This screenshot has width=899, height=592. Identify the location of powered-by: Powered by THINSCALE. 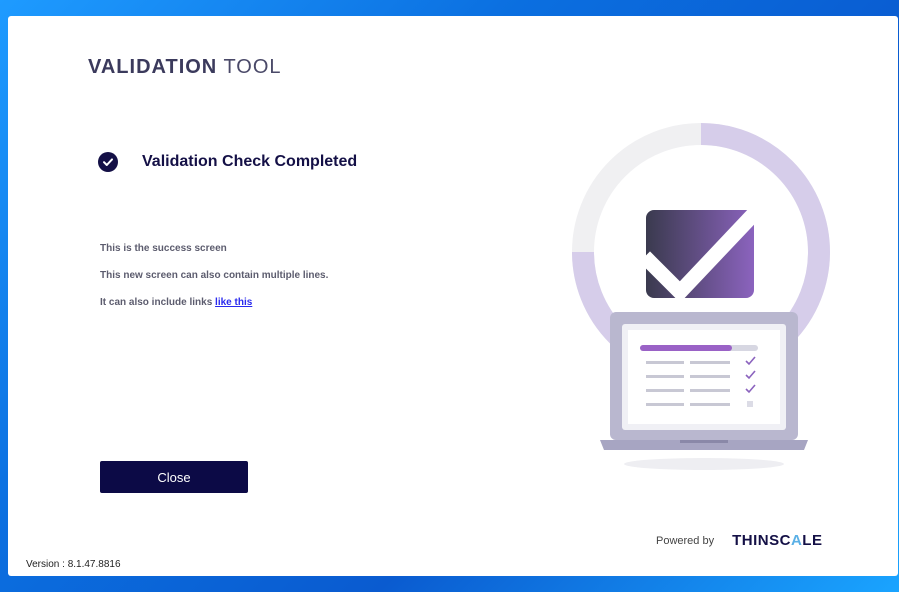
(739, 540).